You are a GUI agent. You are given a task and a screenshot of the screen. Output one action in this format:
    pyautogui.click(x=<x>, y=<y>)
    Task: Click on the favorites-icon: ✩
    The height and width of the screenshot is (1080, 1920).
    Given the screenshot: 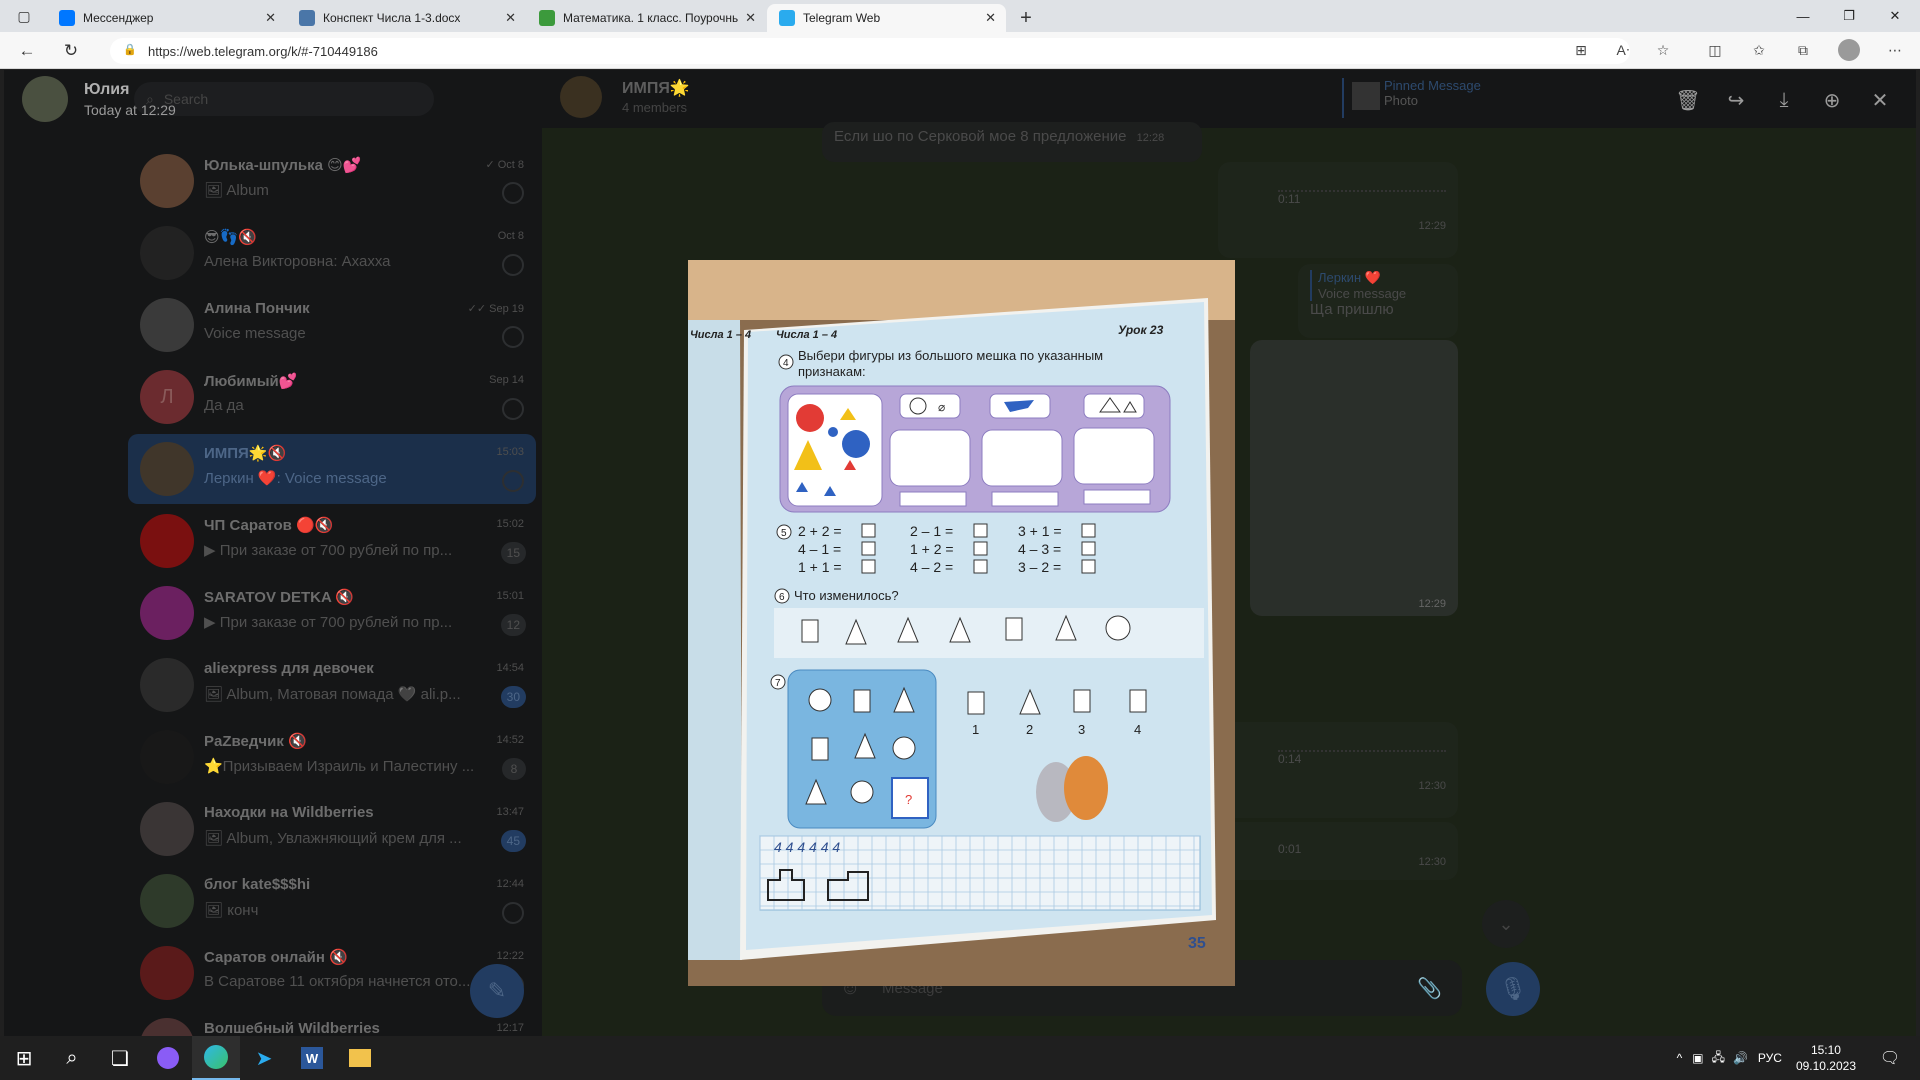 What is the action you would take?
    pyautogui.click(x=1759, y=50)
    